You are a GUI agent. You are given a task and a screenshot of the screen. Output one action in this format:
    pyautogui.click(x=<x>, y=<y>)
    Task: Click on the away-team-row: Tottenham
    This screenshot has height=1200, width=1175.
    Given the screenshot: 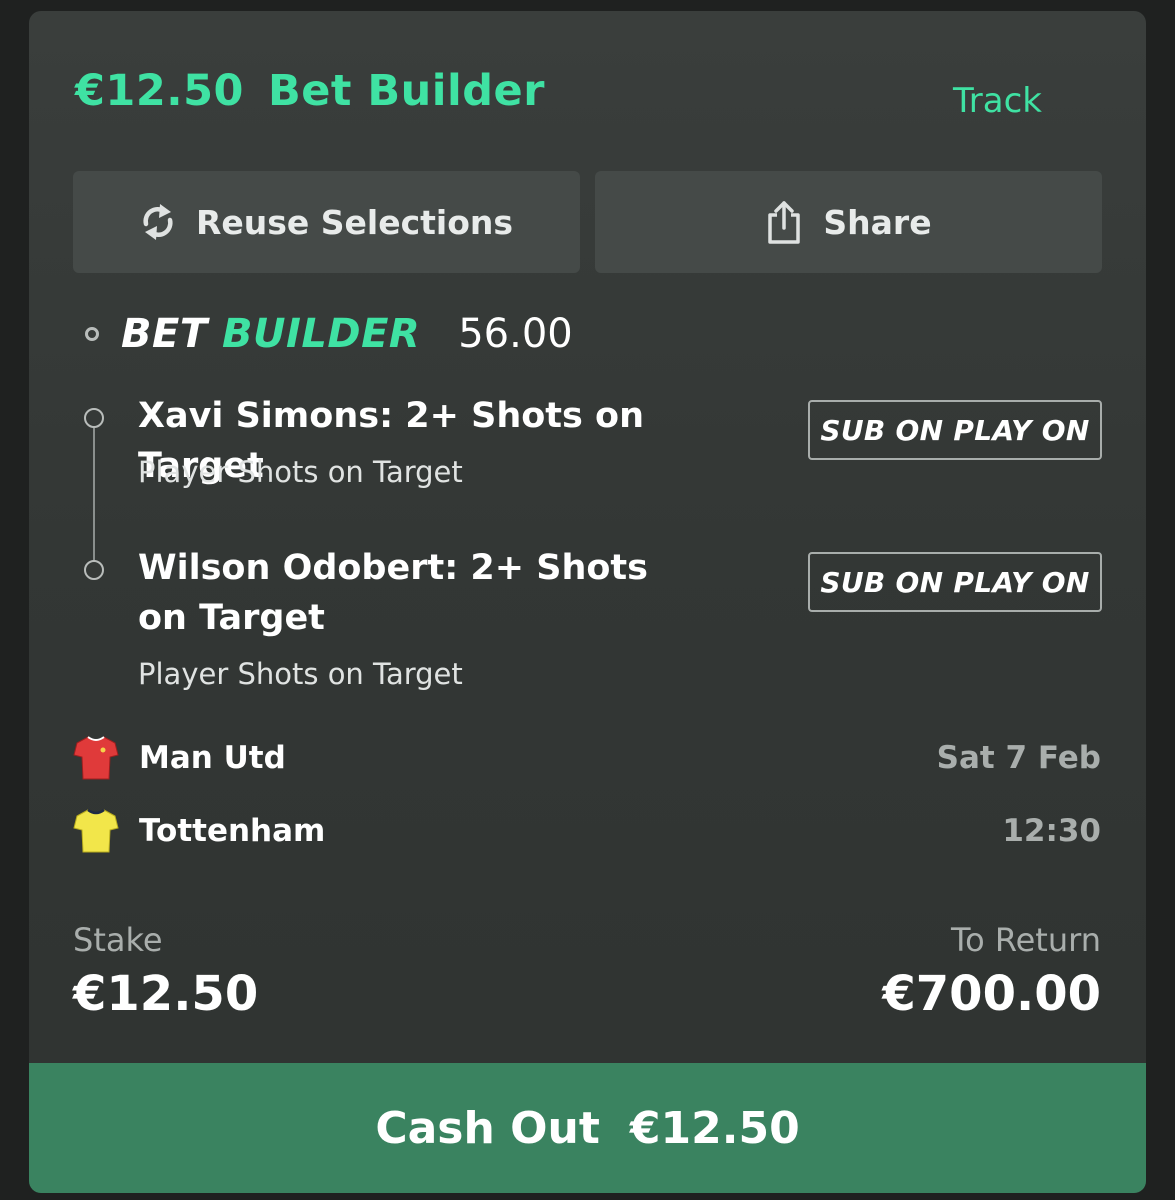 What is the action you would take?
    pyautogui.click(x=199, y=831)
    